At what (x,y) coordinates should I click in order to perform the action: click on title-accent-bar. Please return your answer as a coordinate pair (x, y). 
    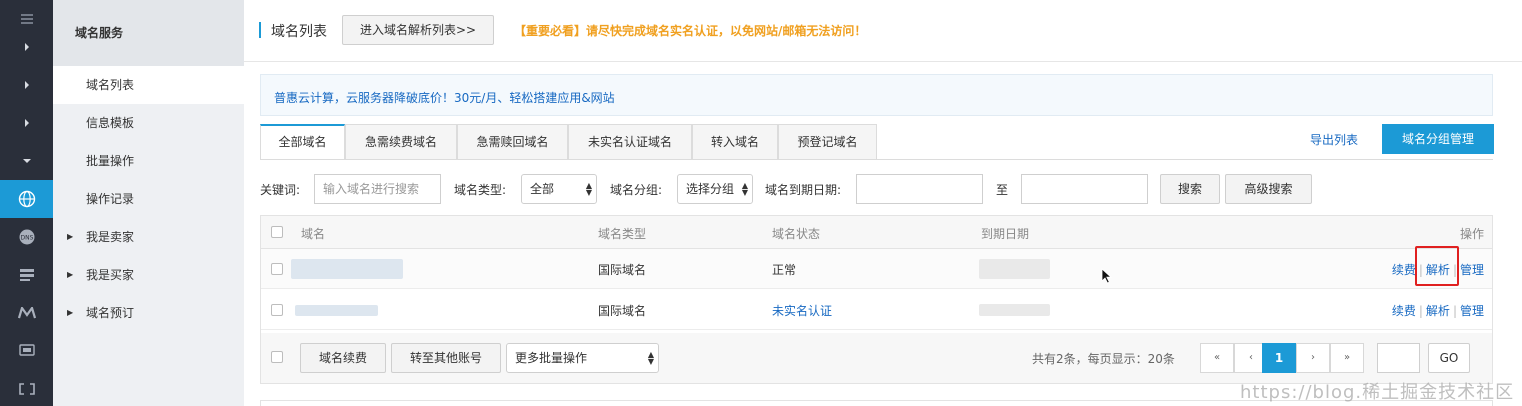
    Looking at the image, I should click on (260, 30).